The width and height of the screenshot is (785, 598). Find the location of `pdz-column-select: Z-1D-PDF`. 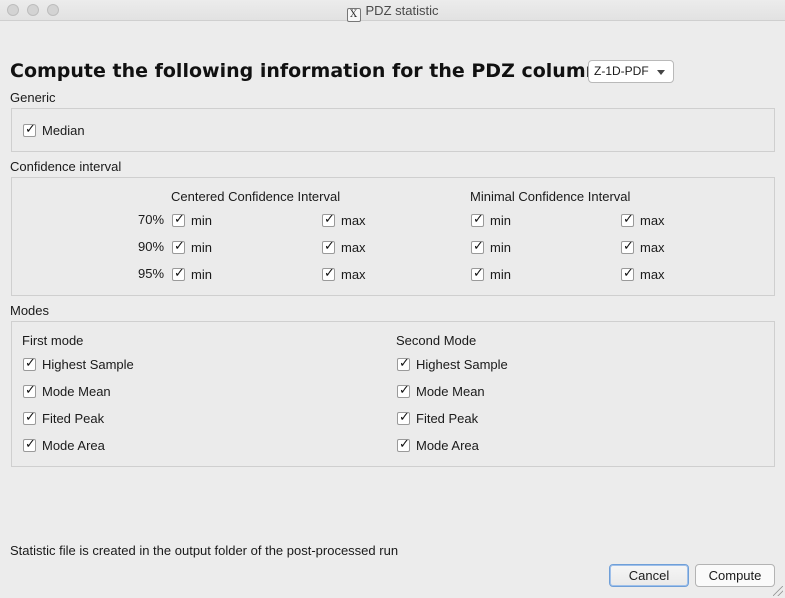

pdz-column-select: Z-1D-PDF is located at coordinates (631, 71).